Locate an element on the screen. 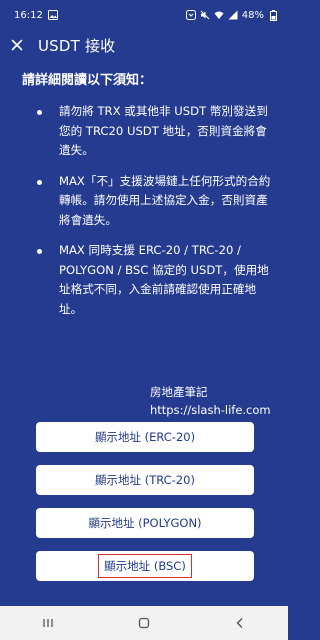 The width and height of the screenshot is (320, 640). button-label: 顯示地址 (TRC-20) is located at coordinates (145, 480).